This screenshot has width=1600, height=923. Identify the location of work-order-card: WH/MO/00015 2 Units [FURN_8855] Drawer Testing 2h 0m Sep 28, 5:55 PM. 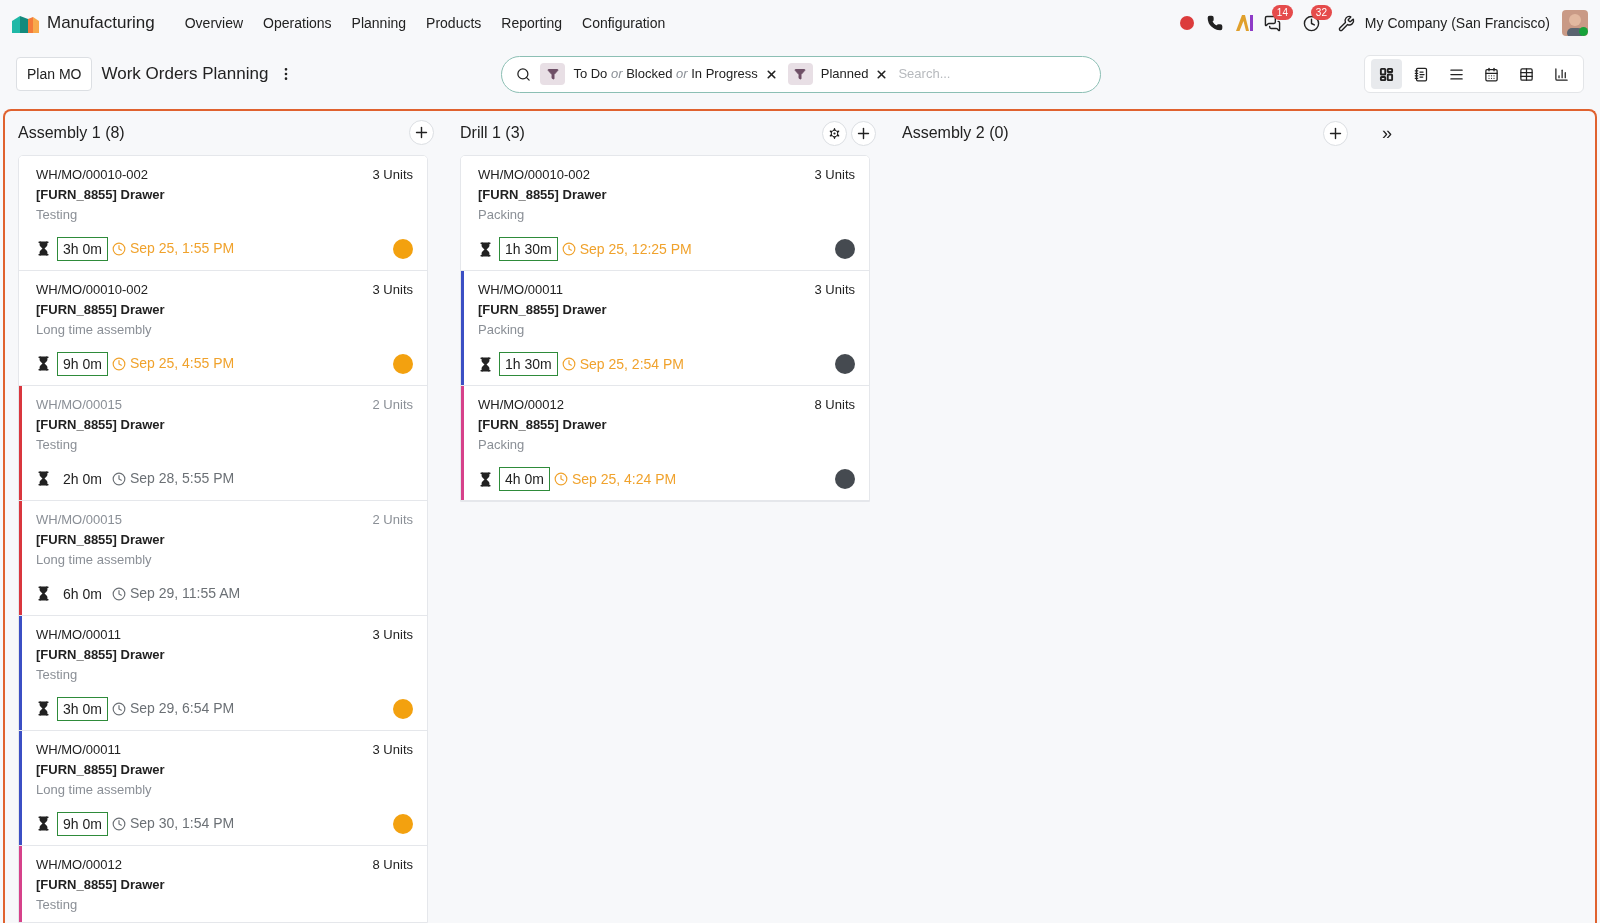
(223, 443).